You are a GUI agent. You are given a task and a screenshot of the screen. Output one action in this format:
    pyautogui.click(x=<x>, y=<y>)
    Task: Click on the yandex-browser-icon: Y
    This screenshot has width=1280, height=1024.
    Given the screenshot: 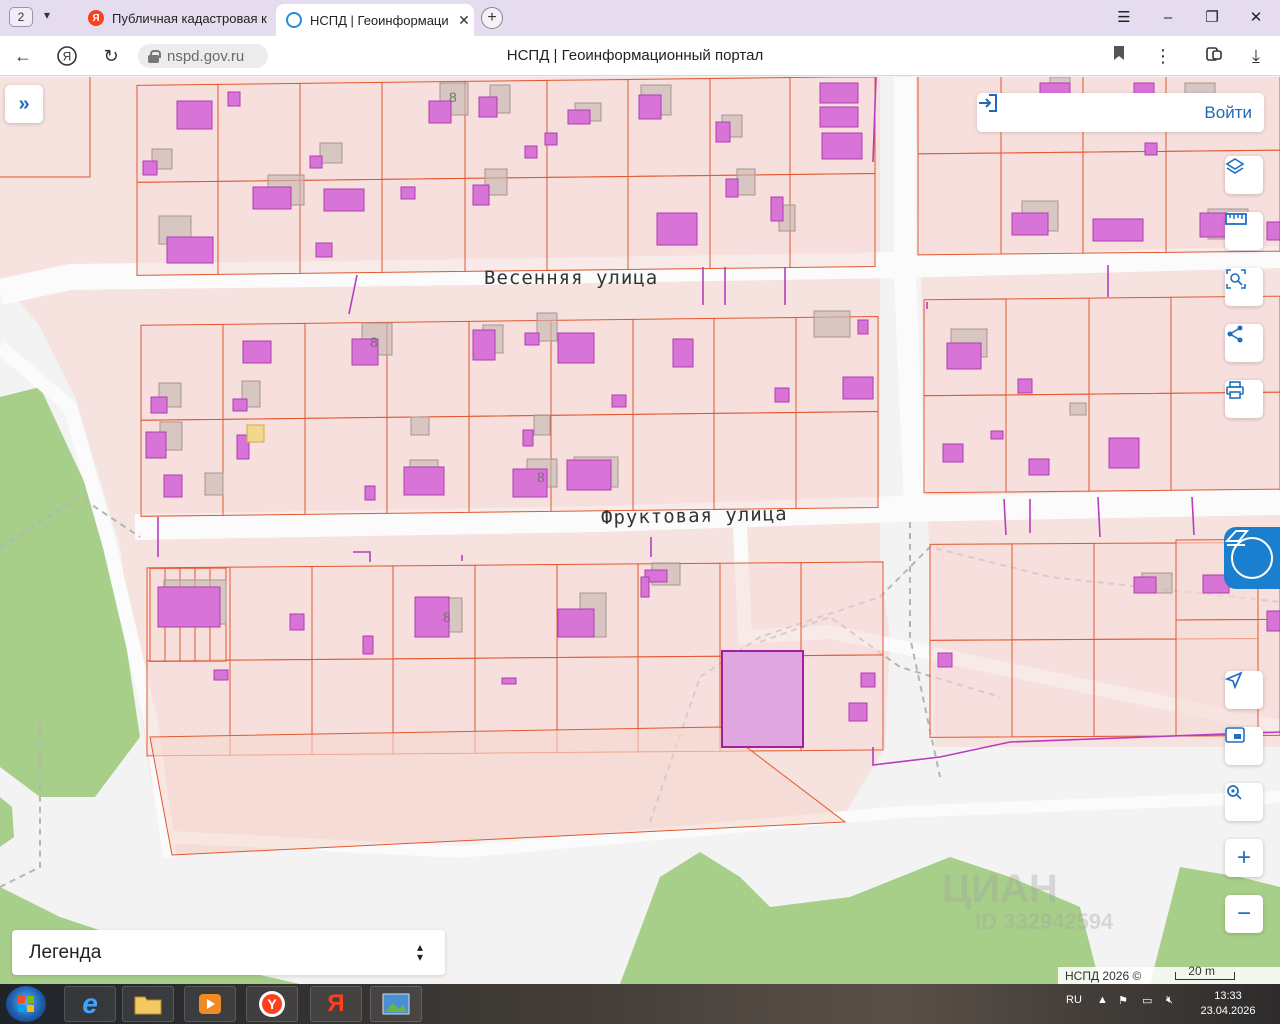 What is the action you would take?
    pyautogui.click(x=272, y=1004)
    